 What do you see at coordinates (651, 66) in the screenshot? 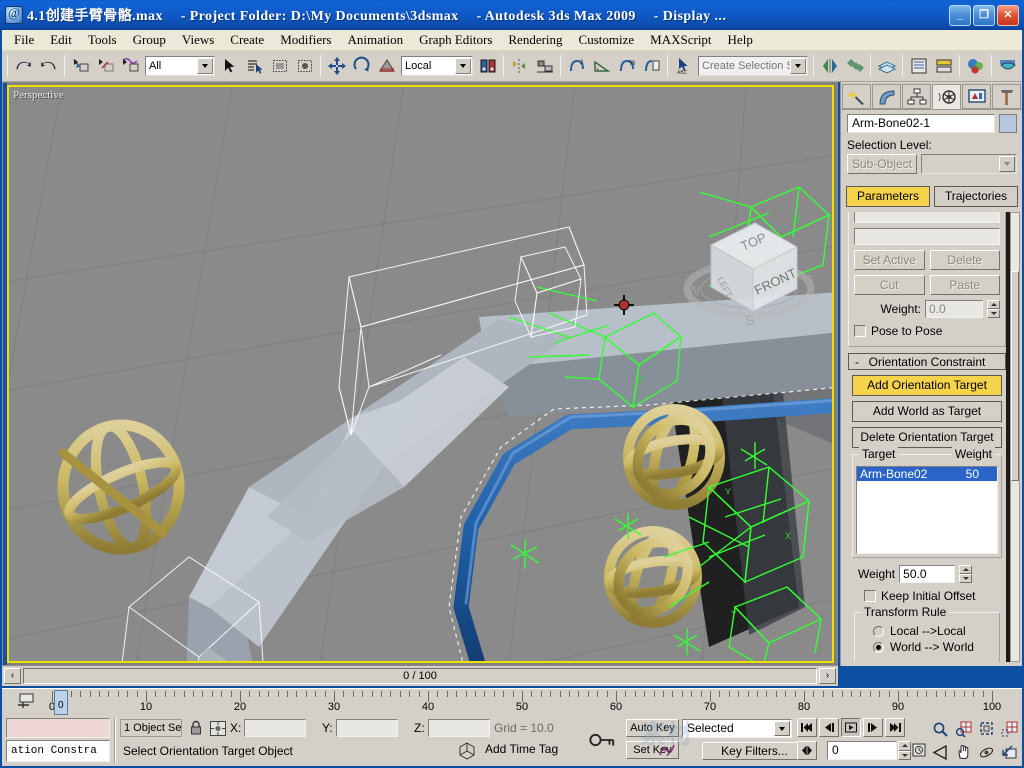
I see `spinner-snap-icon` at bounding box center [651, 66].